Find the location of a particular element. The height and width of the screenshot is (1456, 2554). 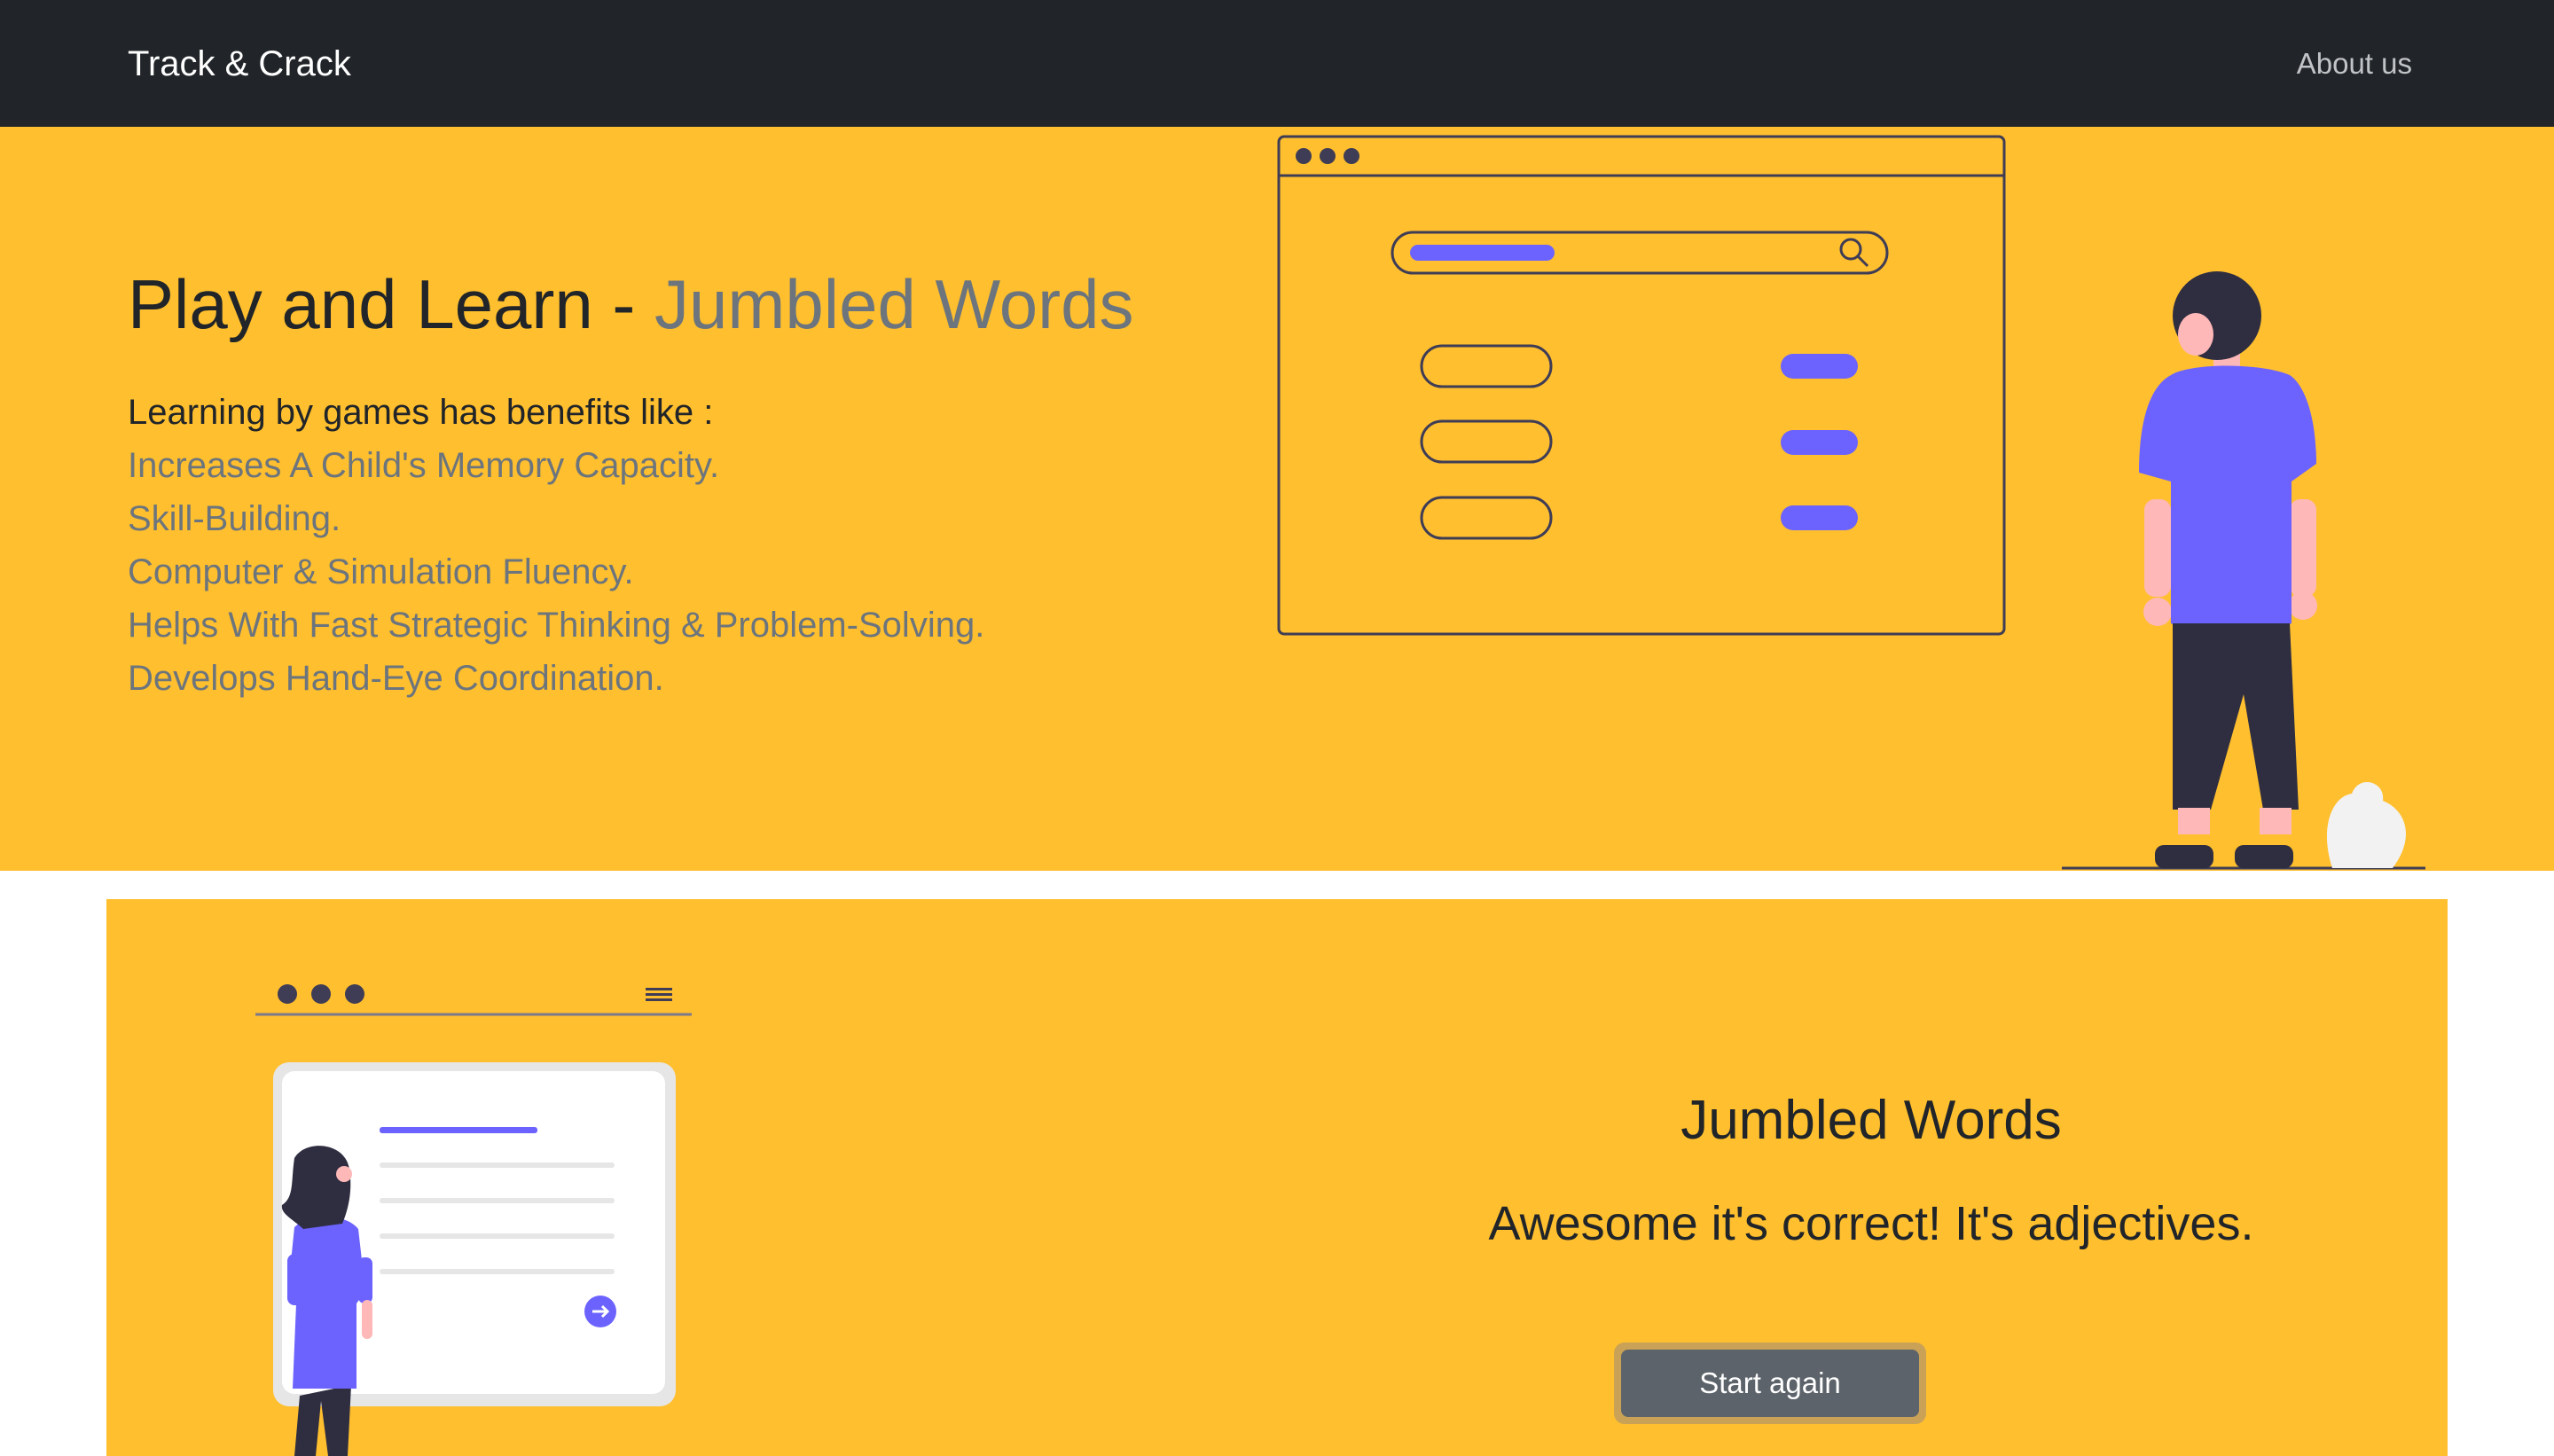

navbar: Track & Crack About us is located at coordinates (1277, 63).